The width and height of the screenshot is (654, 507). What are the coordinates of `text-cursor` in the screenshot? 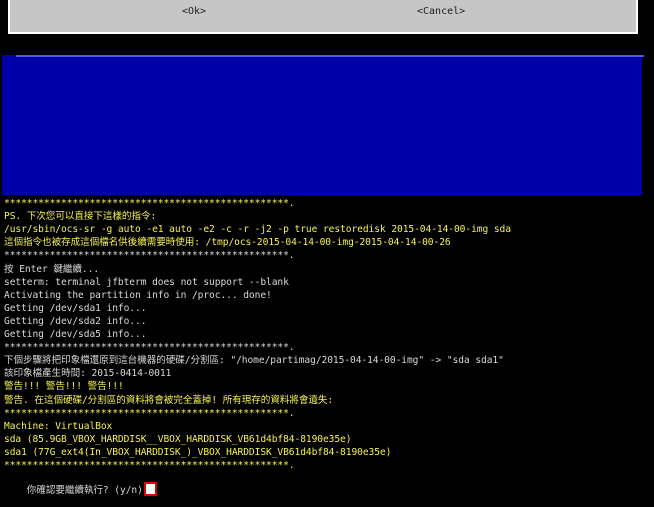 It's located at (150, 489).